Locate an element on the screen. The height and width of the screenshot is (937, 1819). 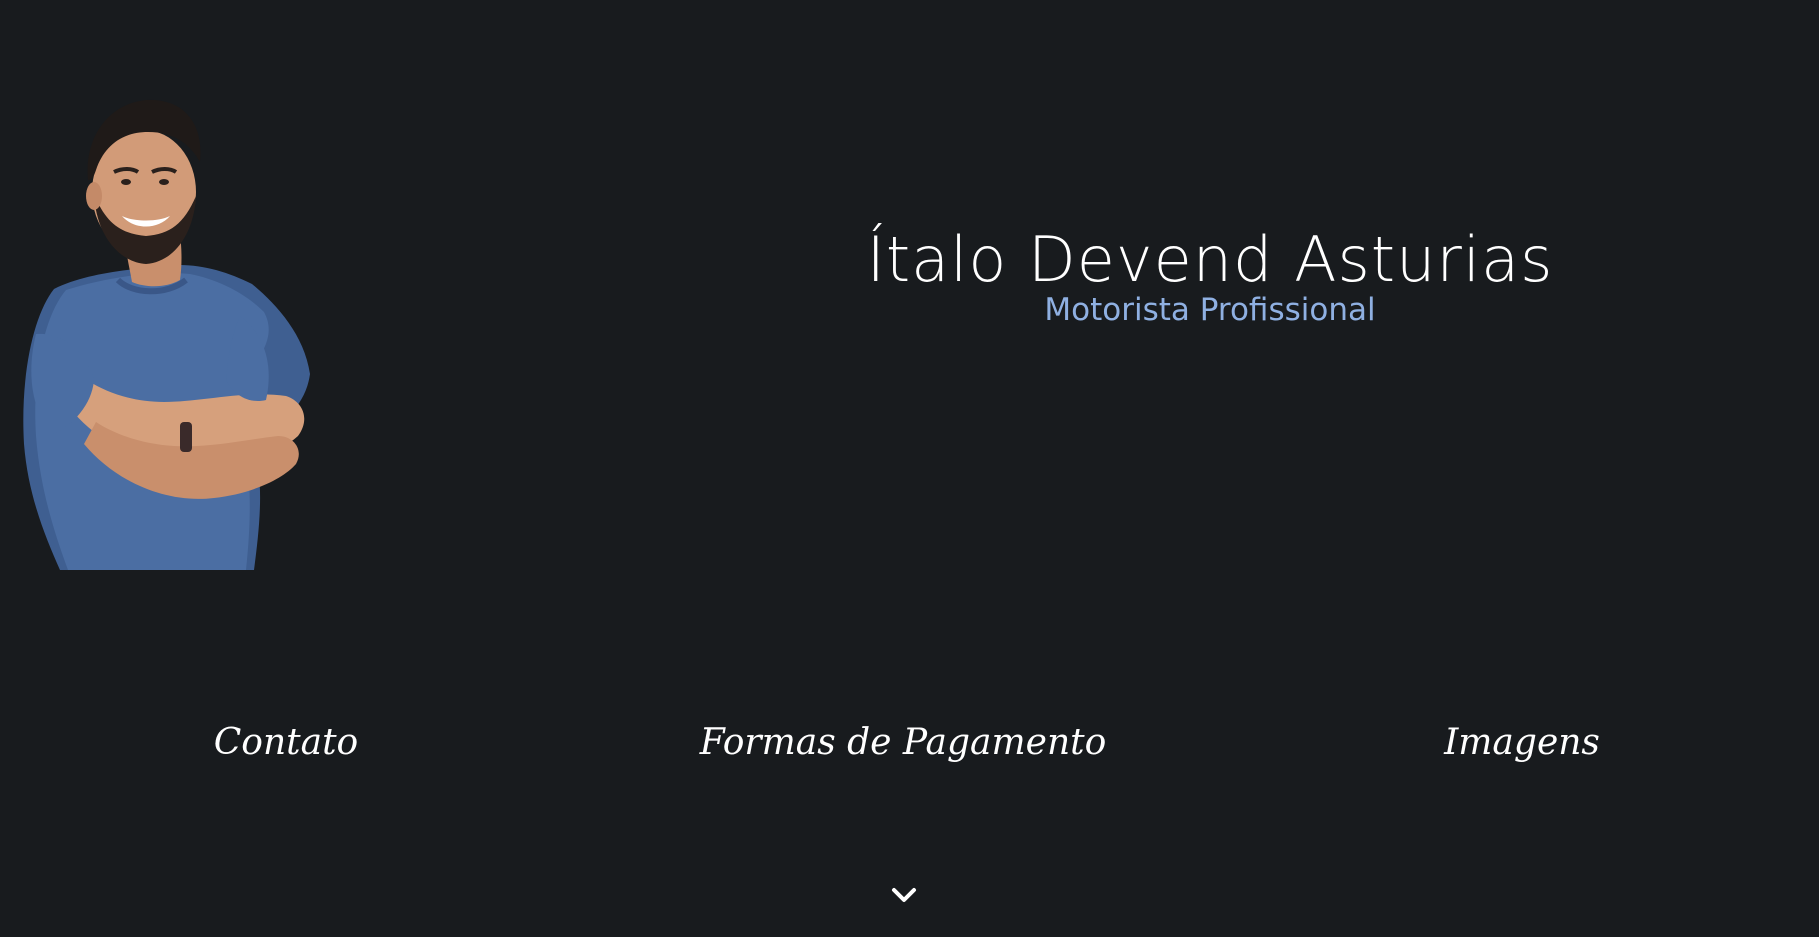
person-portrait-icon is located at coordinates (166, 334).